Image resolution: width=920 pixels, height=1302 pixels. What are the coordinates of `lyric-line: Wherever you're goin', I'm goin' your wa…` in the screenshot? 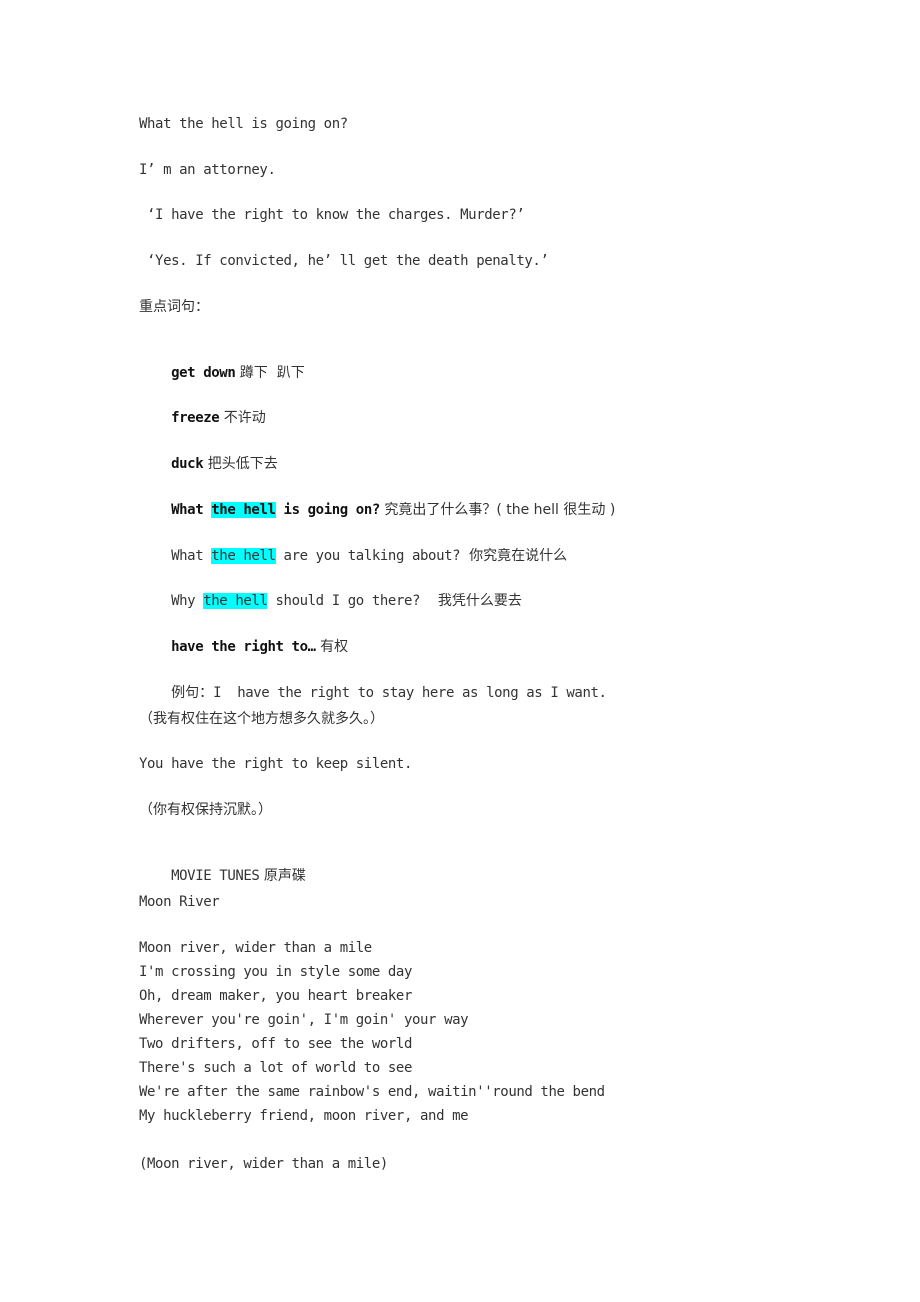 It's located at (304, 1020).